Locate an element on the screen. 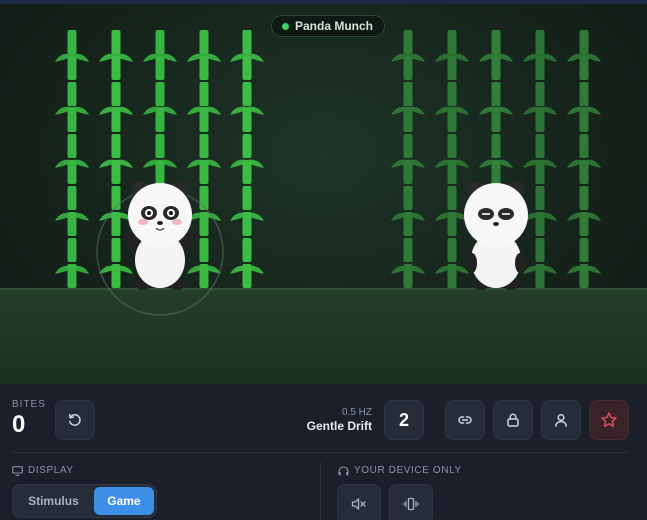 The image size is (647, 520). vibrate-button is located at coordinates (411, 502).